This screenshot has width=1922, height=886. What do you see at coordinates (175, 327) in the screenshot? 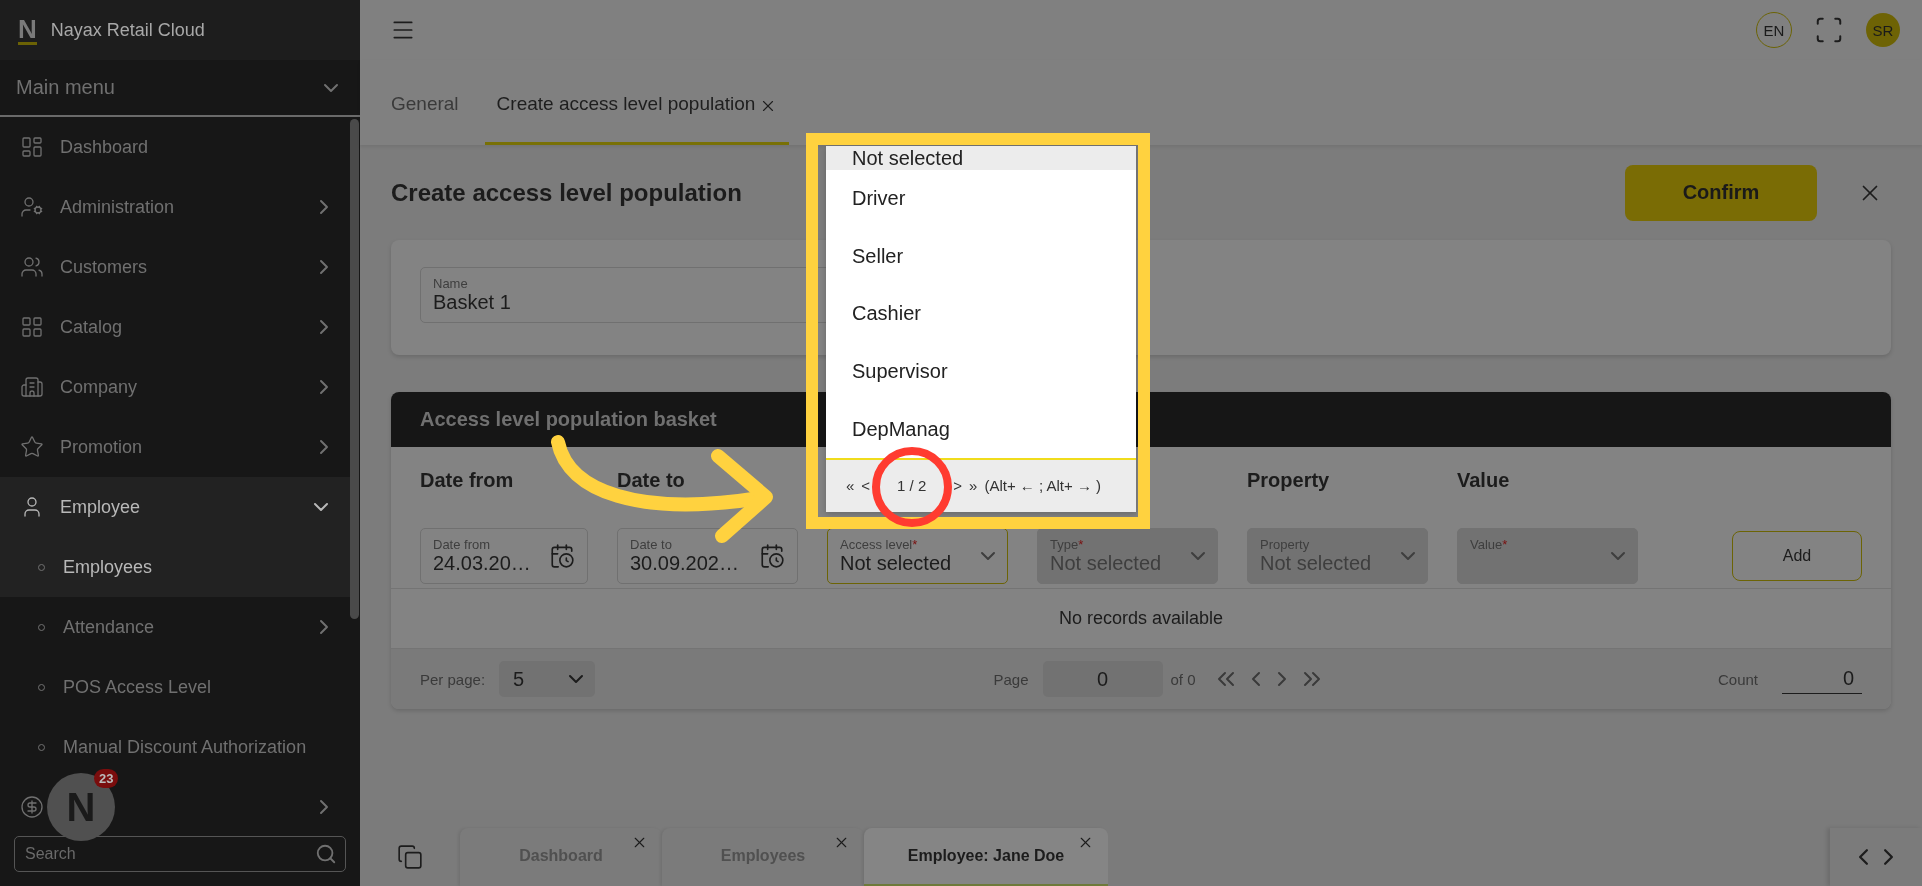
I see `sidebar-item: Catalog` at bounding box center [175, 327].